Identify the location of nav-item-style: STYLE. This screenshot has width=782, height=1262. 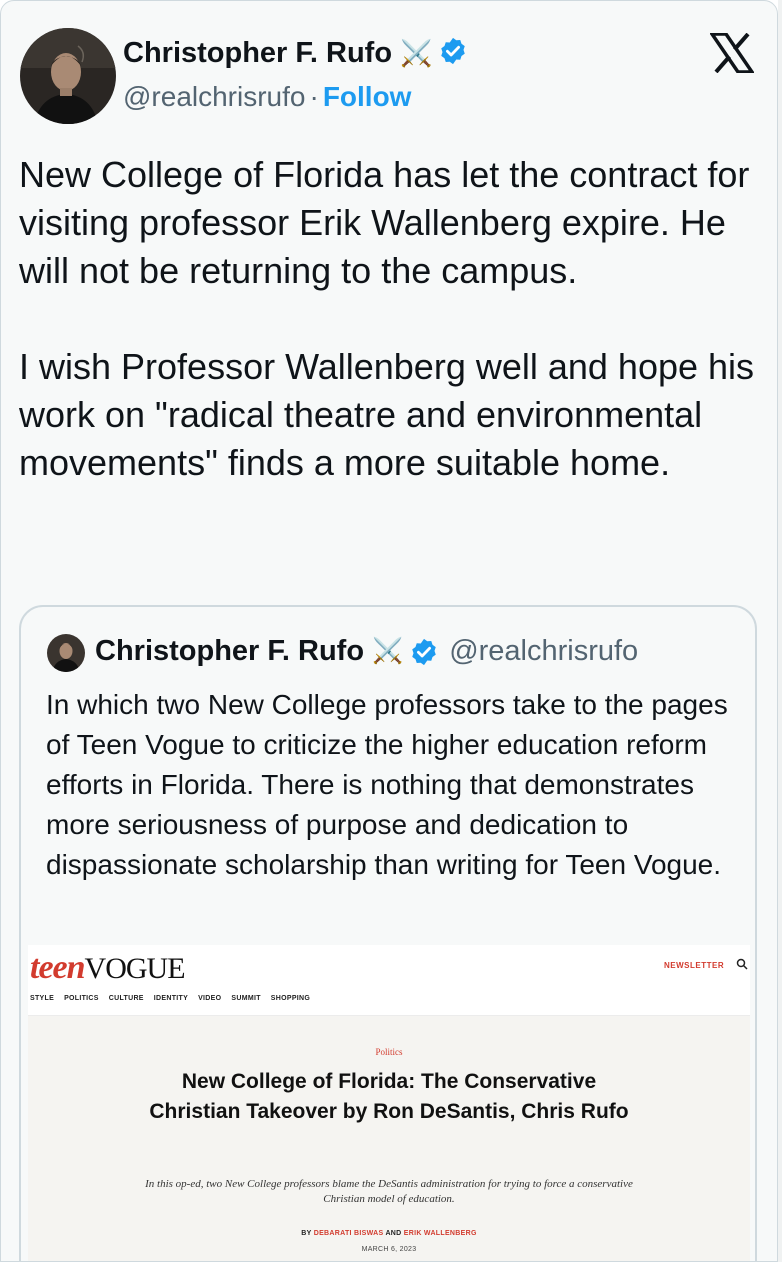
(42, 998).